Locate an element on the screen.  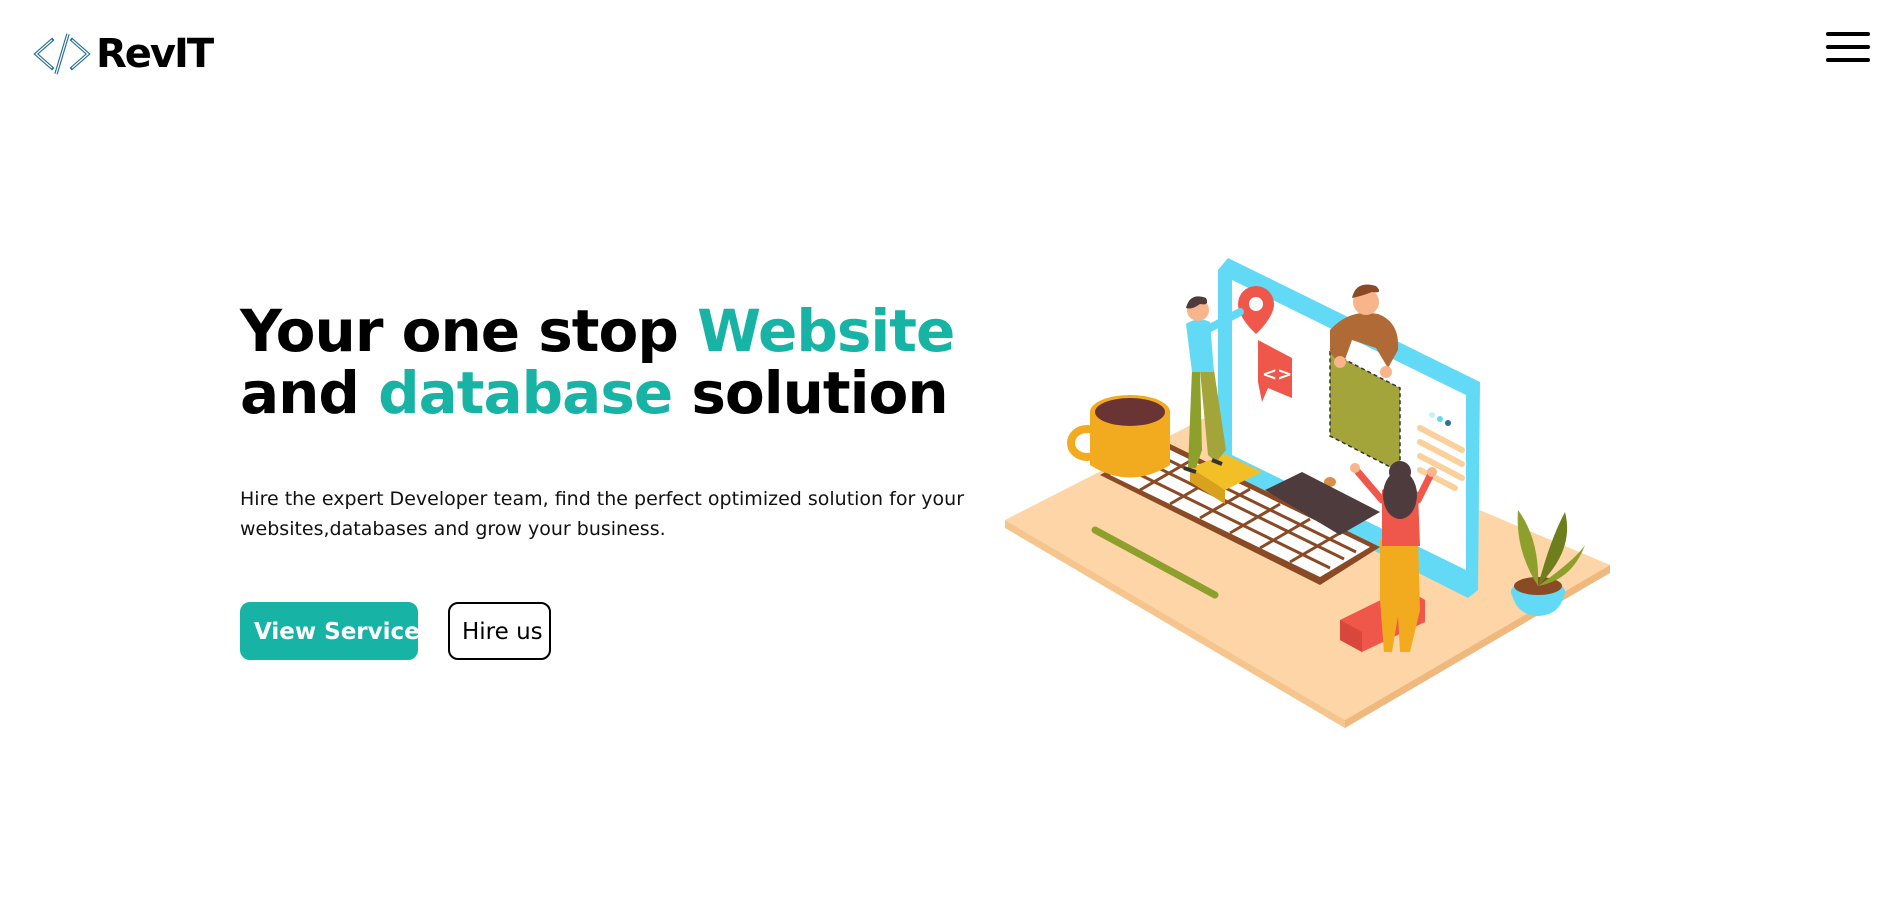
hire-us-button: Hire us is located at coordinates (499, 631).